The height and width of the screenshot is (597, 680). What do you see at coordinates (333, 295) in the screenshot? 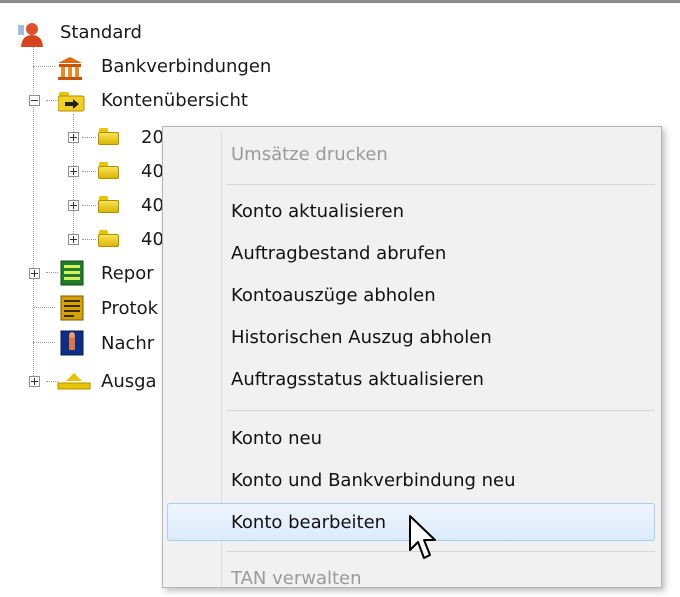
I see `menu-item-label: Kontoauszüge abholen` at bounding box center [333, 295].